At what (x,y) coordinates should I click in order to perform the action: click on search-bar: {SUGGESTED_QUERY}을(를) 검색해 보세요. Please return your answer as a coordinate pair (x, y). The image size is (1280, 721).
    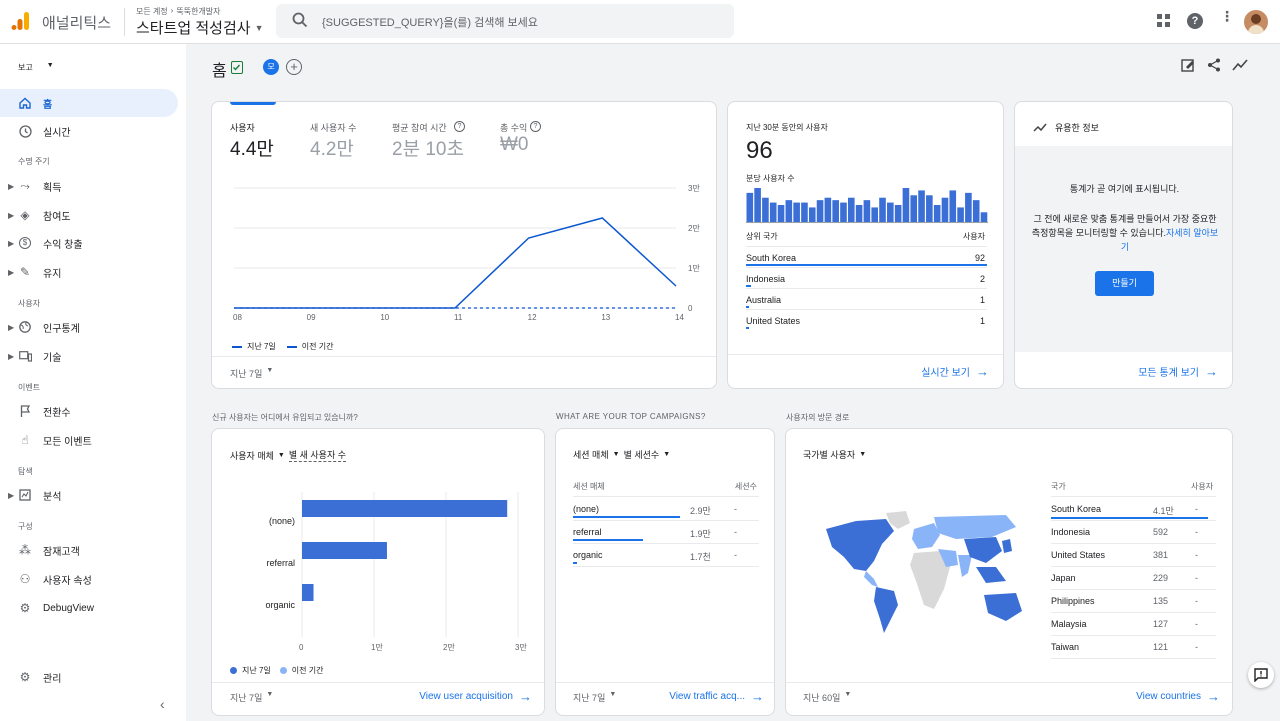
    Looking at the image, I should click on (505, 21).